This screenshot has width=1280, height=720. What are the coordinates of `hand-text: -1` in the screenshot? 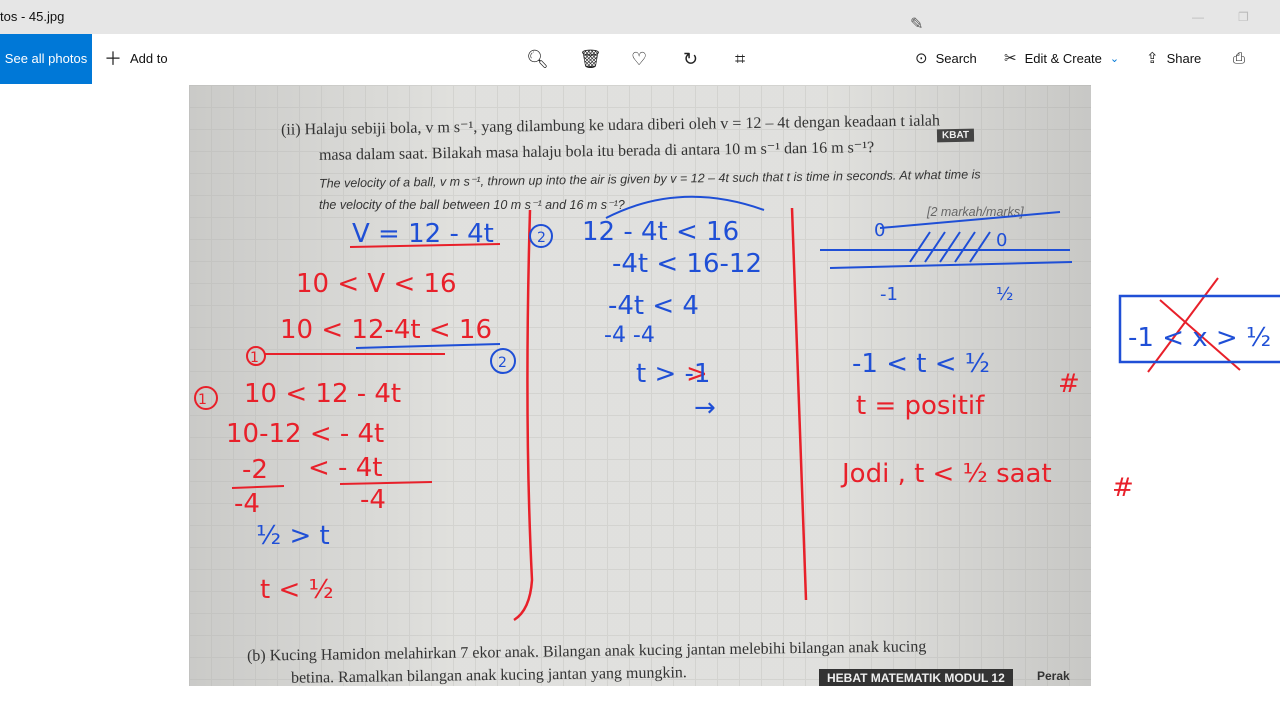 It's located at (889, 294).